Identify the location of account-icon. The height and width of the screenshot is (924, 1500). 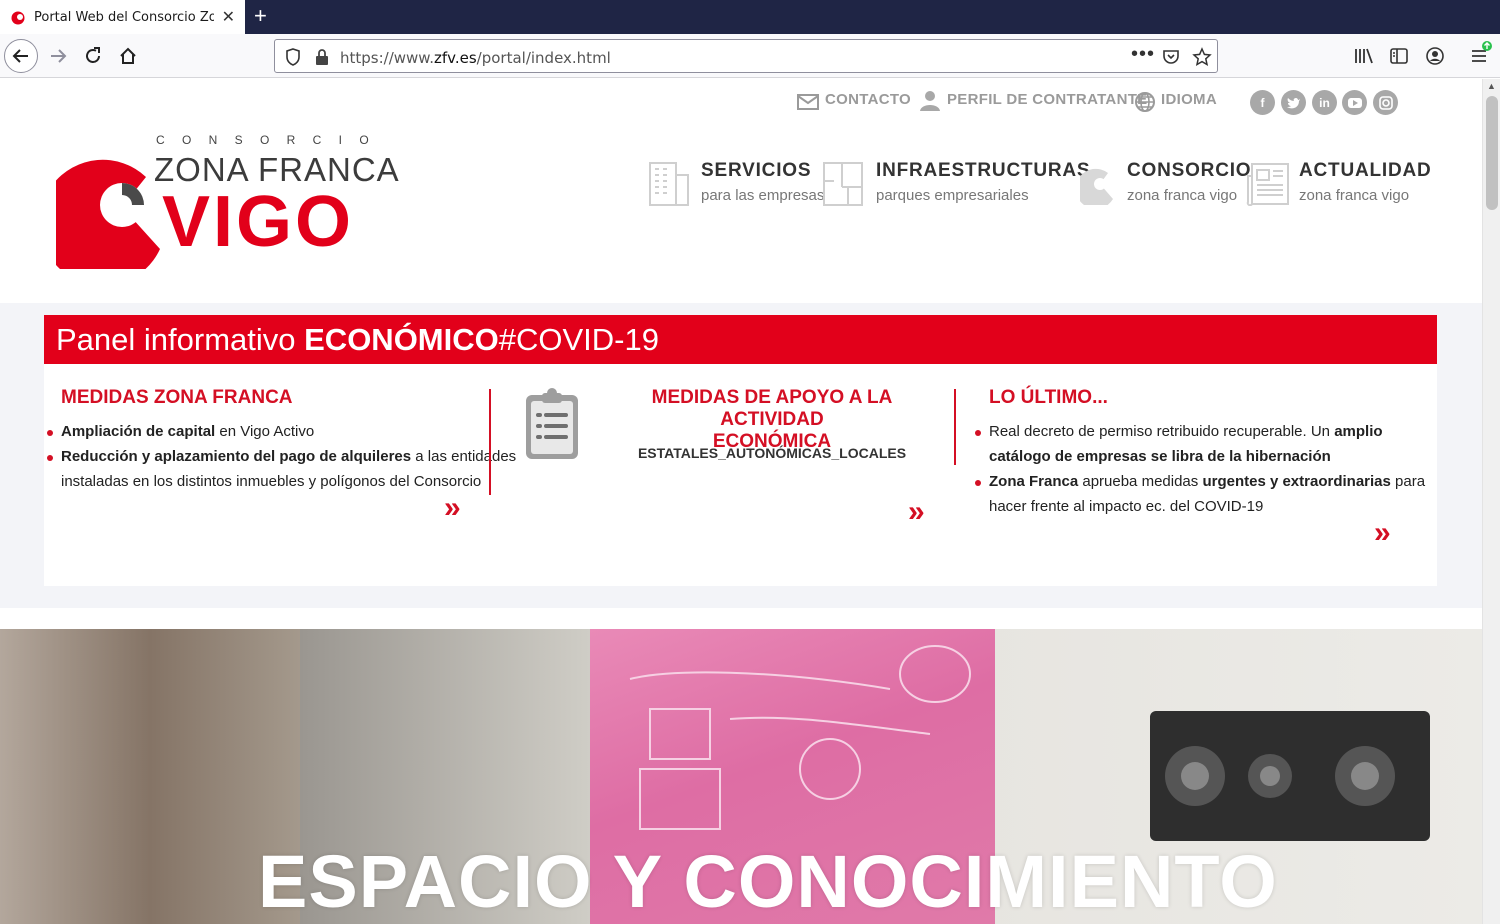
(1435, 56).